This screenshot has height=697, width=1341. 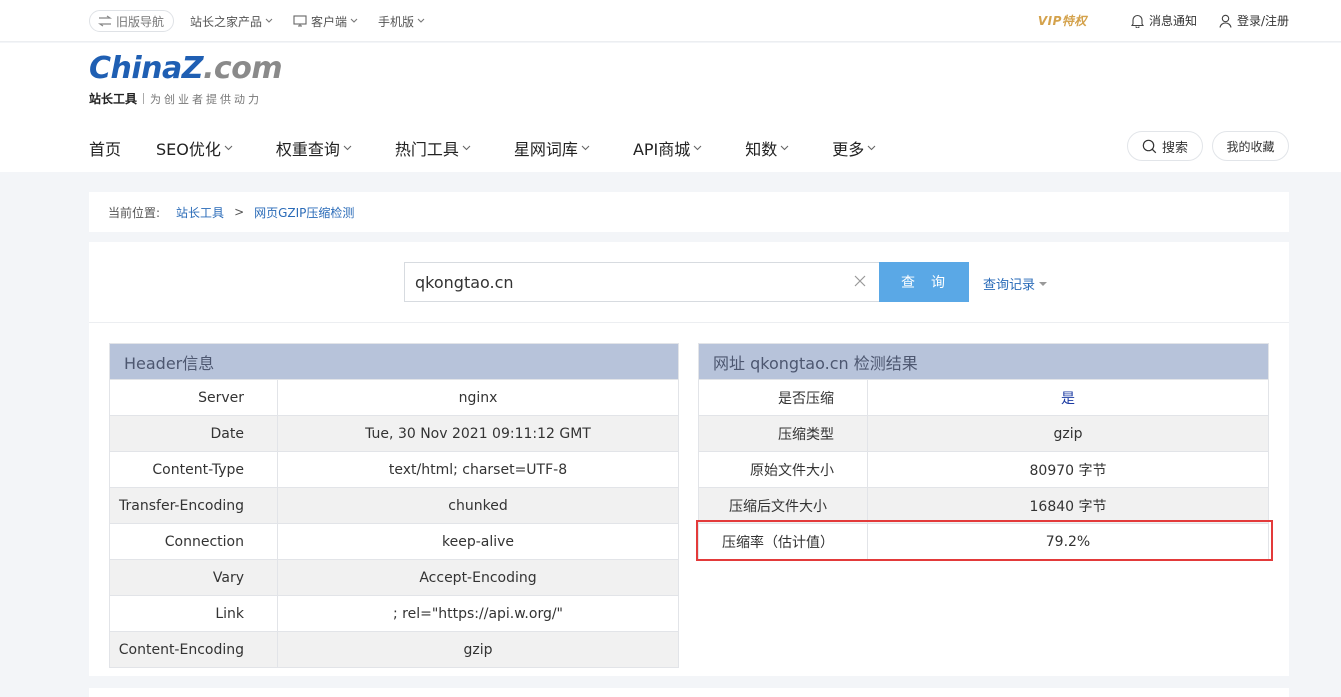 I want to click on row-value: 79.2%, so click(x=1068, y=541).